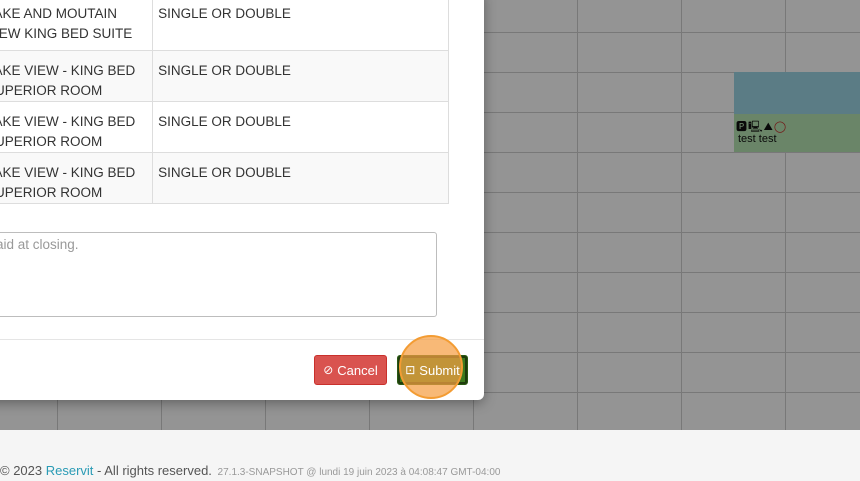 This screenshot has height=481, width=860. I want to click on room-name-cell: LAKE AND MOUTAIN VIEW KING BED SUITE, so click(77, 25).